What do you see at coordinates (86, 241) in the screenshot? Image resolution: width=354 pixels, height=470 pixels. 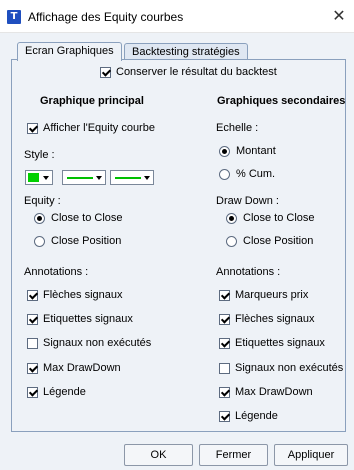 I see `equity-close-position-label: Close Position` at bounding box center [86, 241].